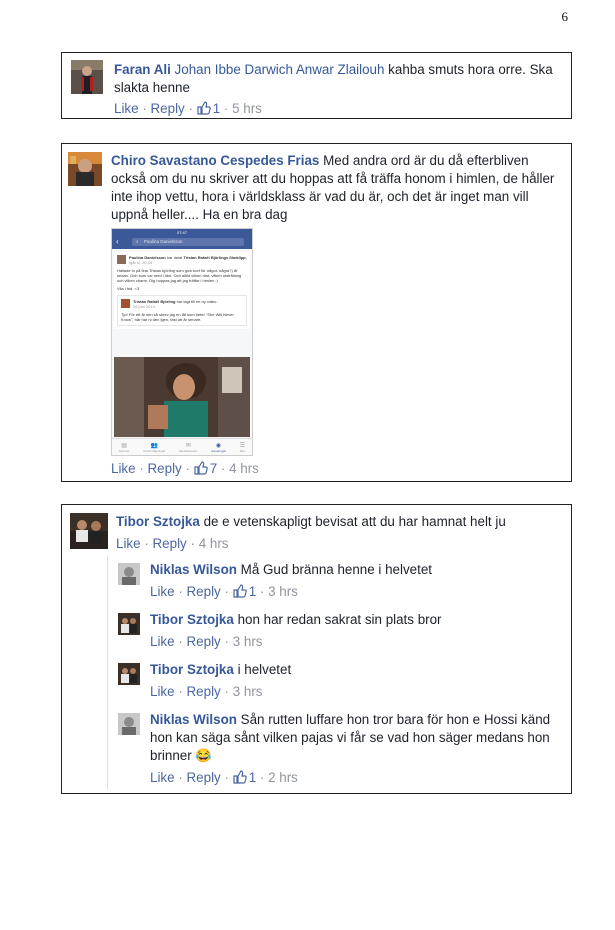 This screenshot has height=930, width=615. What do you see at coordinates (247, 108) in the screenshot?
I see `timestamp: 5 hrs` at bounding box center [247, 108].